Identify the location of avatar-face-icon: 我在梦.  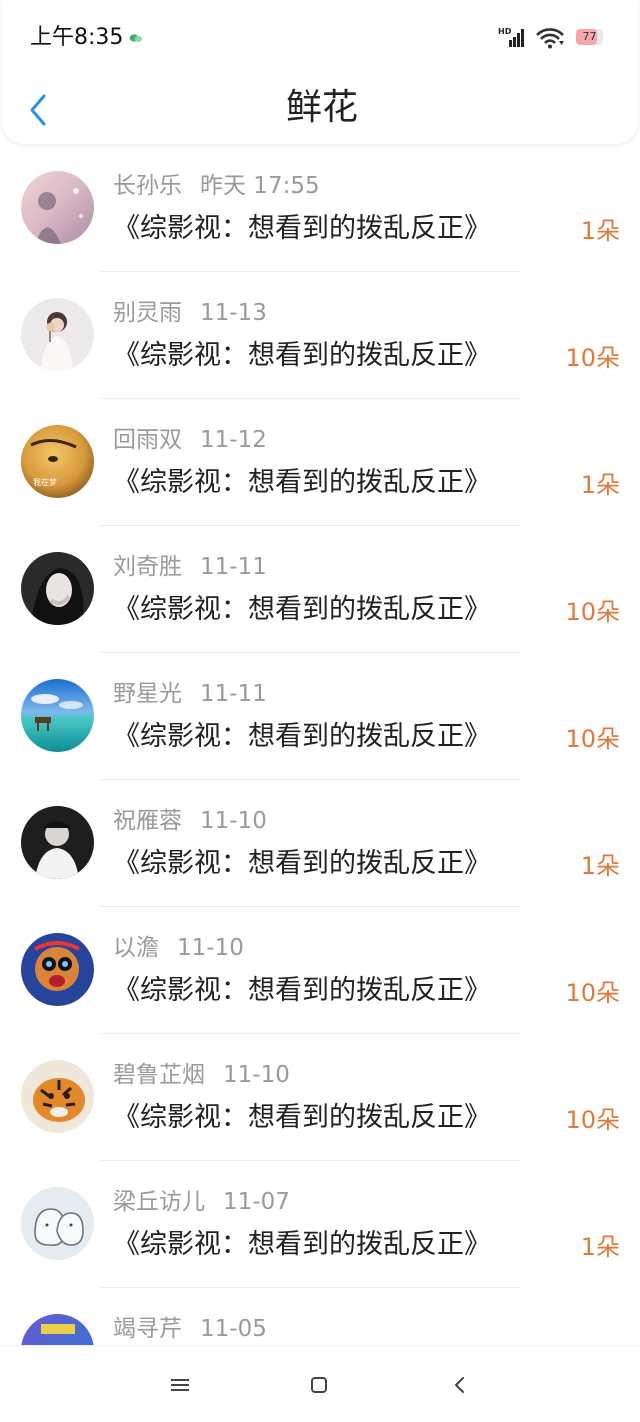
(57, 461).